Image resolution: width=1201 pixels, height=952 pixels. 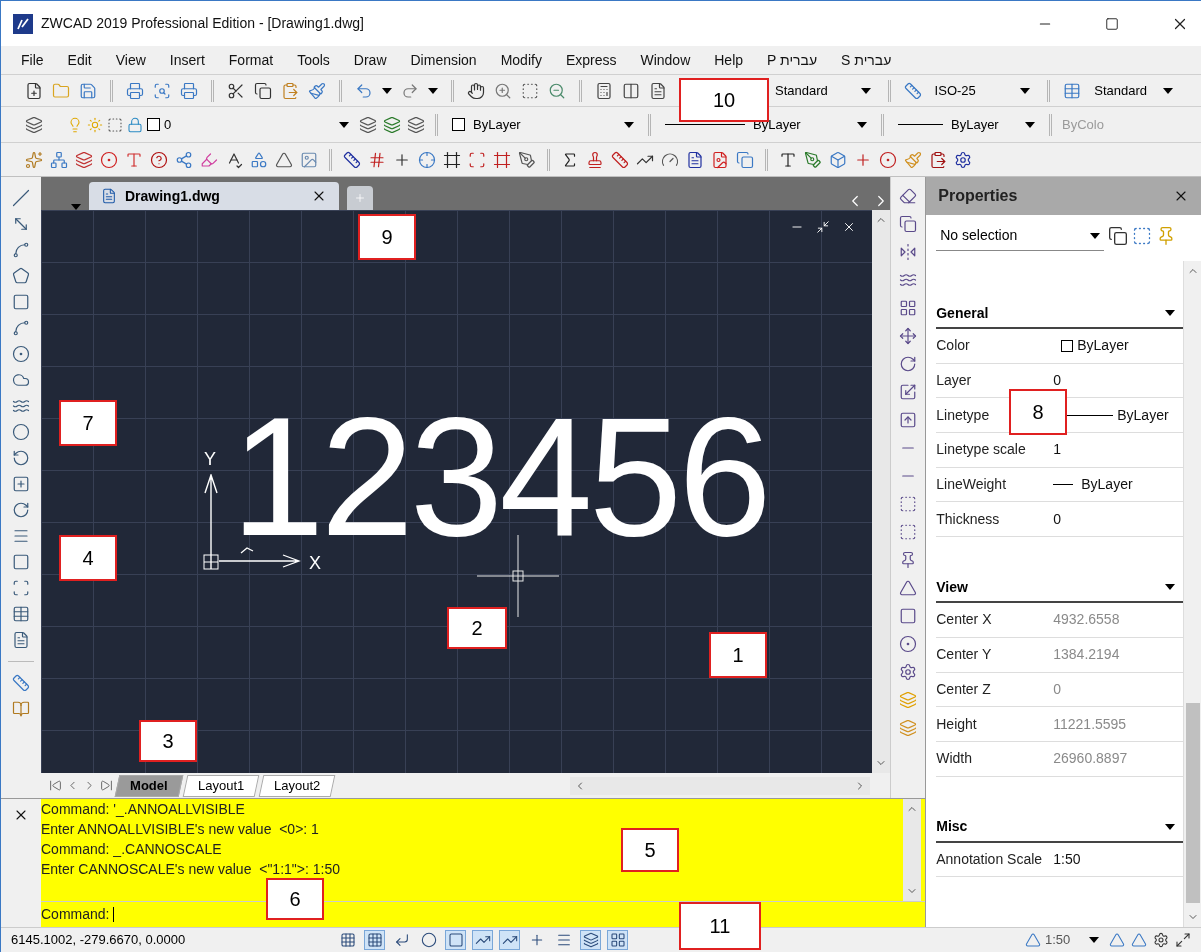 I want to click on vertical-scrollbar, so click(x=1192, y=594).